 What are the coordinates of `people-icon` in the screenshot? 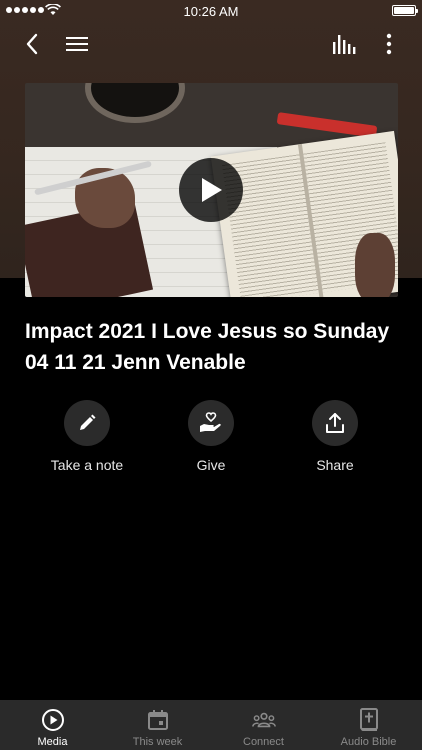 It's located at (263, 720).